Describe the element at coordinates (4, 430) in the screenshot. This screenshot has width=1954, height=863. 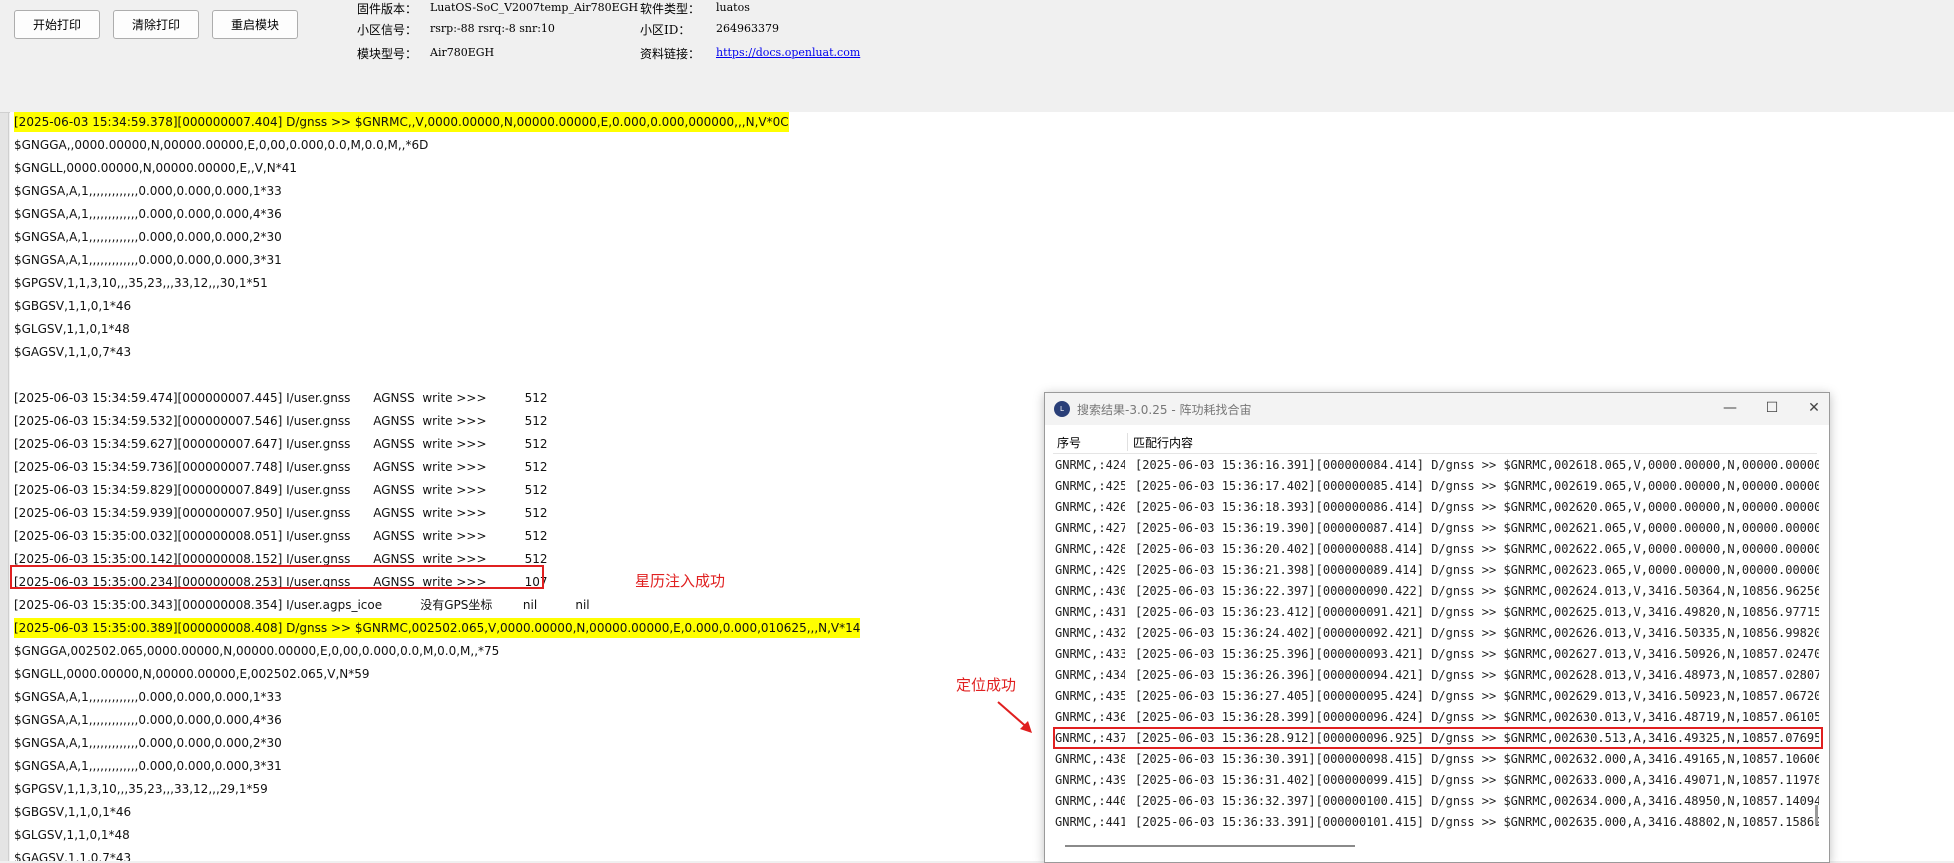
I see `left-edge-strip` at that location.